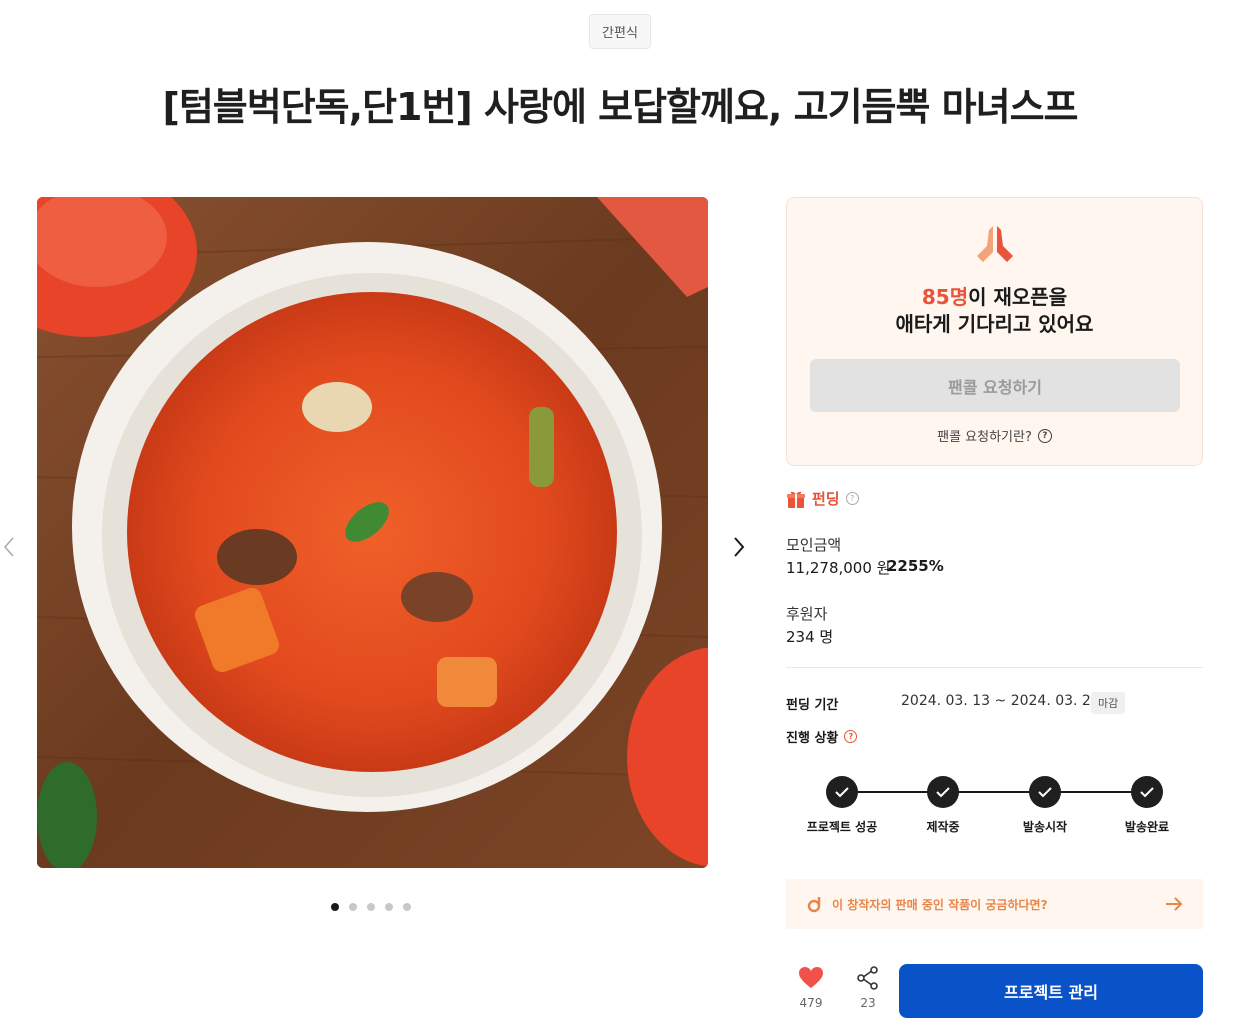 Image resolution: width=1240 pixels, height=1034 pixels. Describe the element at coordinates (995, 245) in the screenshot. I see `praying-hands-icon` at that location.